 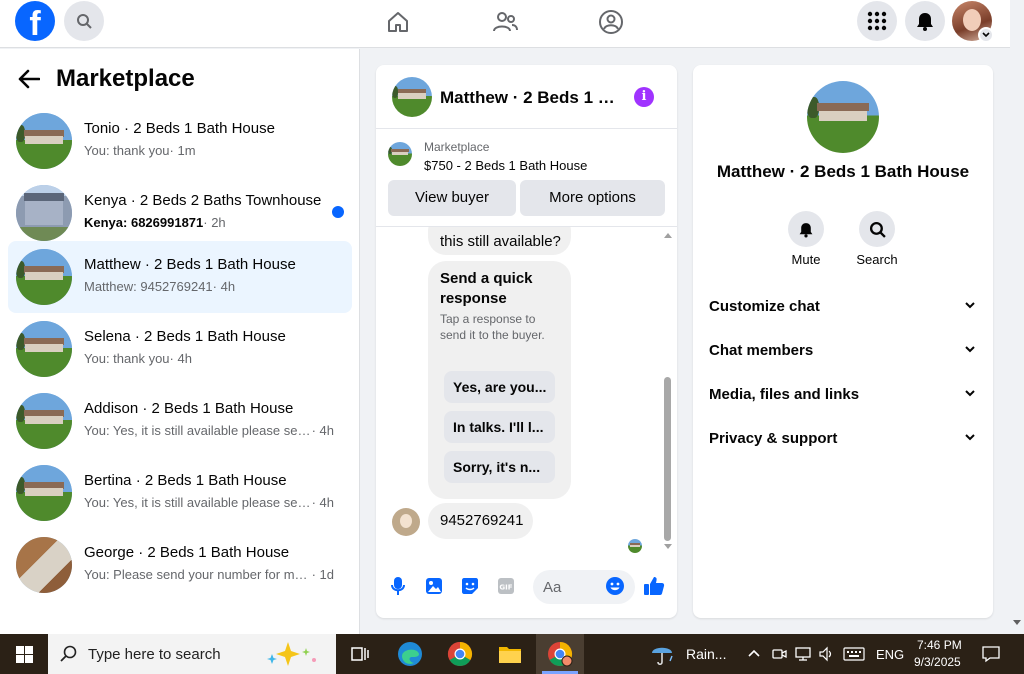 I want to click on listing-label: Marketplace, so click(x=457, y=147).